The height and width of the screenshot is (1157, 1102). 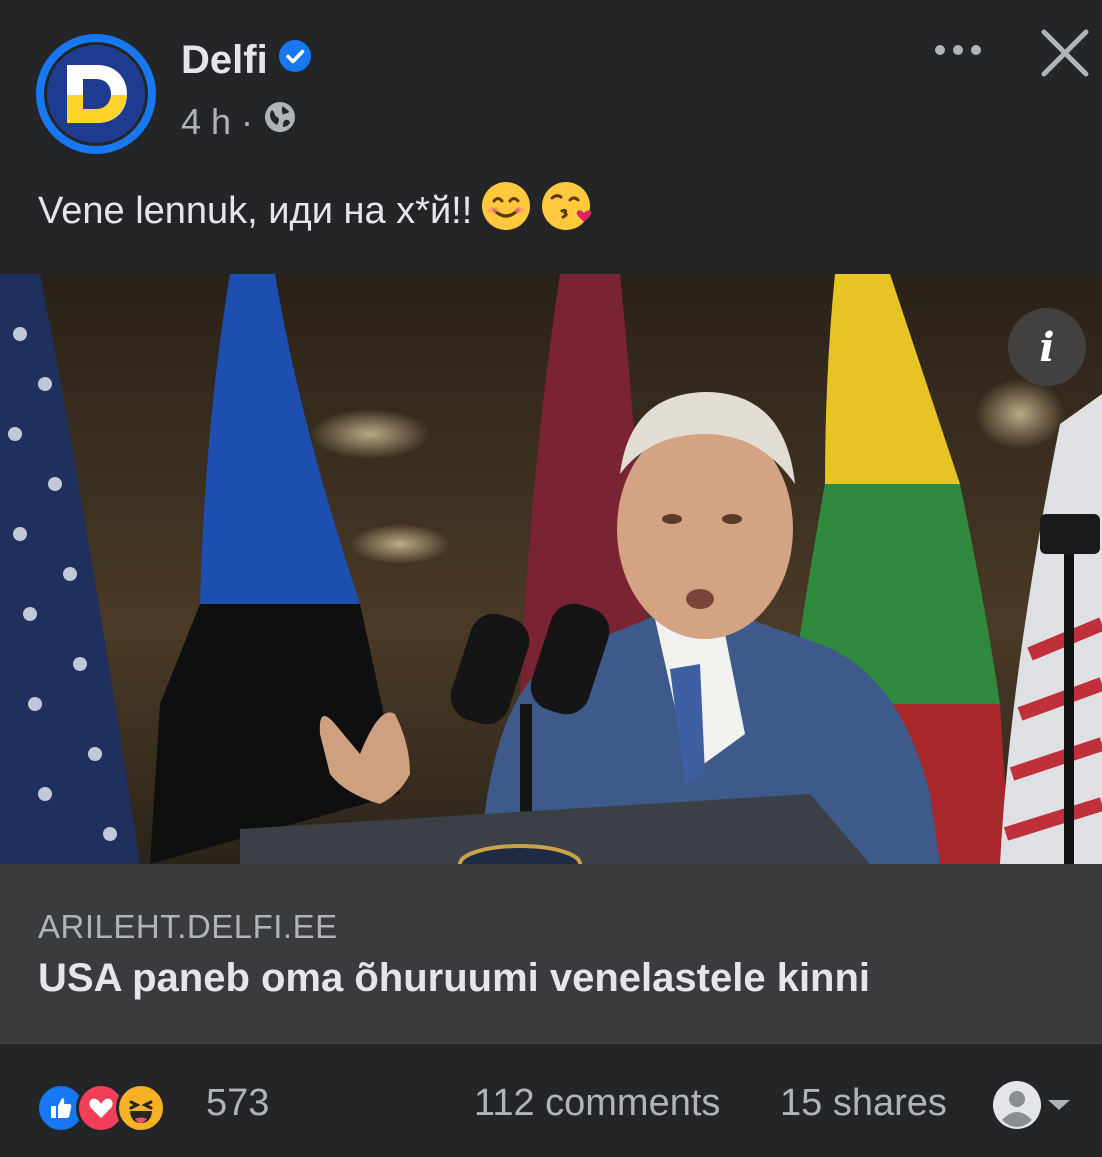 I want to click on page-name-row: Delfi, so click(x=246, y=60).